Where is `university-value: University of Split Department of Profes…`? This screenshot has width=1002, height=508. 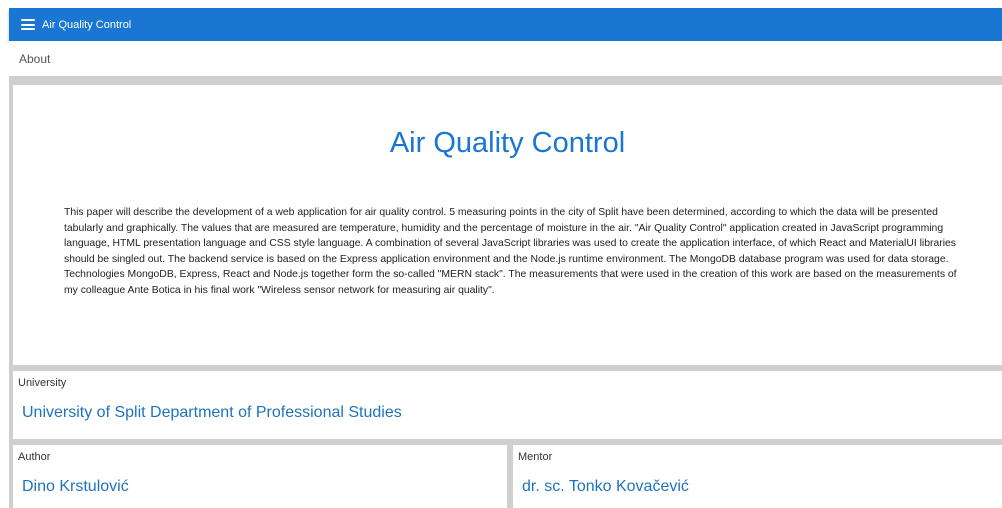 university-value: University of Split Department of Profes… is located at coordinates (212, 412).